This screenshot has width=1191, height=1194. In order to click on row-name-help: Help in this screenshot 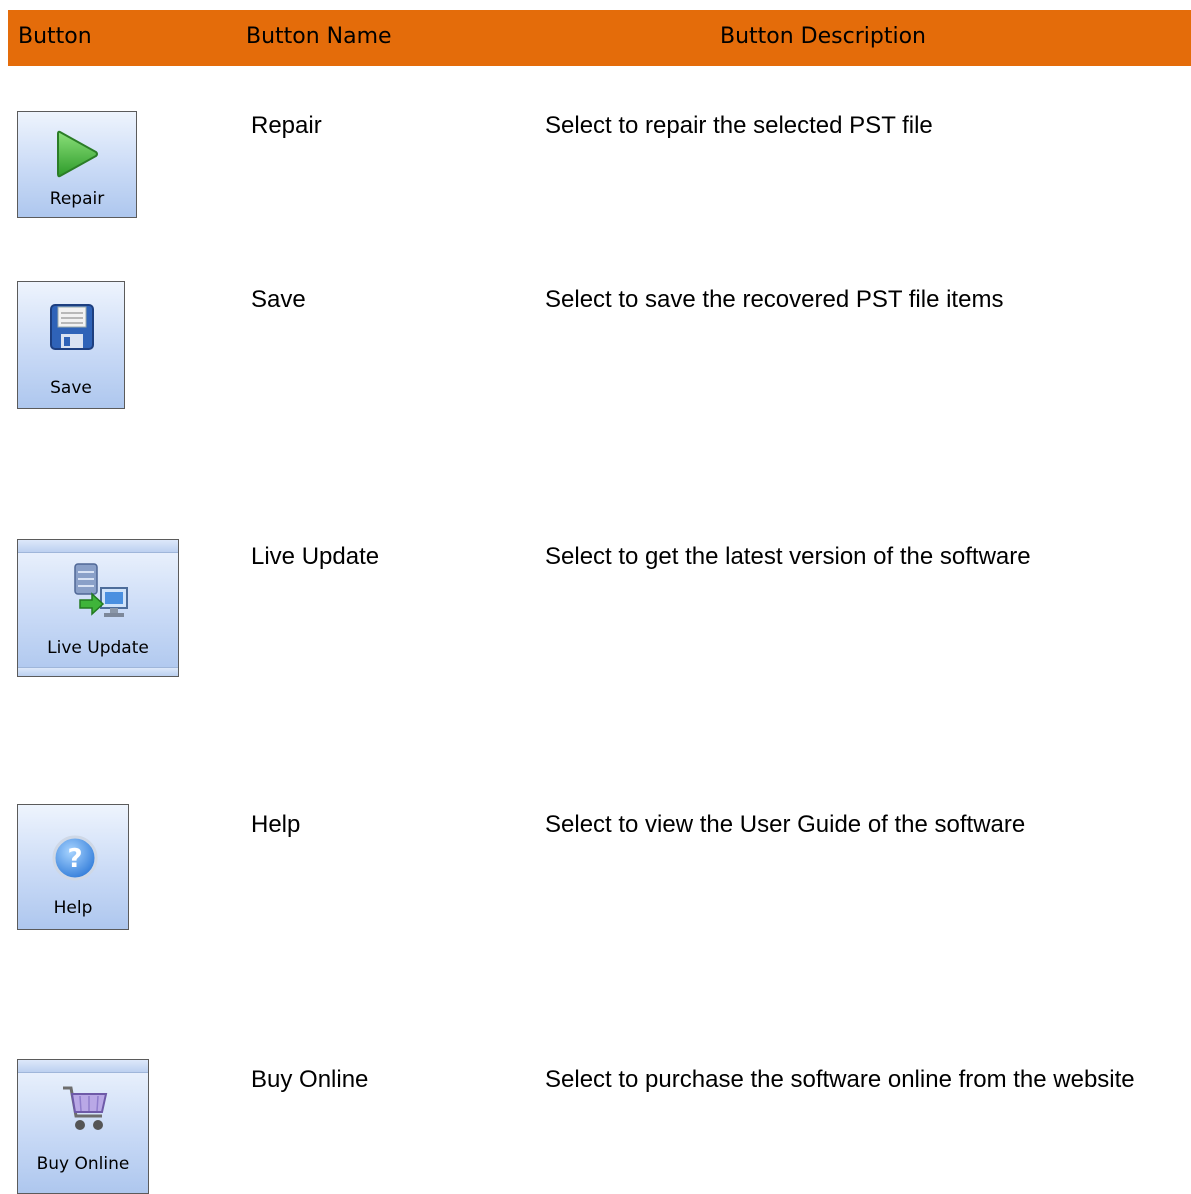, I will do `click(276, 824)`.